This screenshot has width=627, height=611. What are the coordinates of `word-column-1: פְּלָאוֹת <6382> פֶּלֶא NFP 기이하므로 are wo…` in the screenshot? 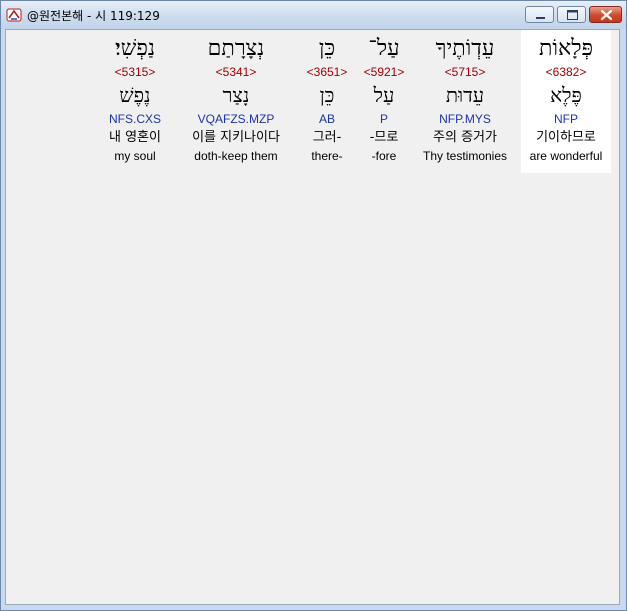 It's located at (566, 101).